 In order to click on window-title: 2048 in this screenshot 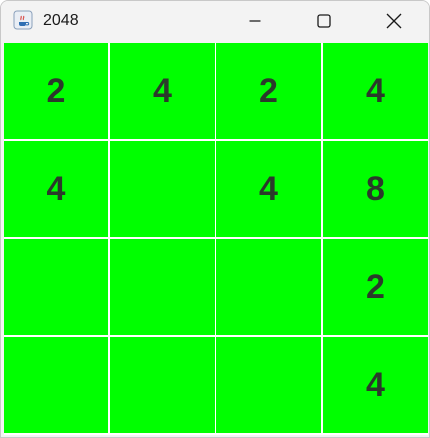, I will do `click(61, 20)`.